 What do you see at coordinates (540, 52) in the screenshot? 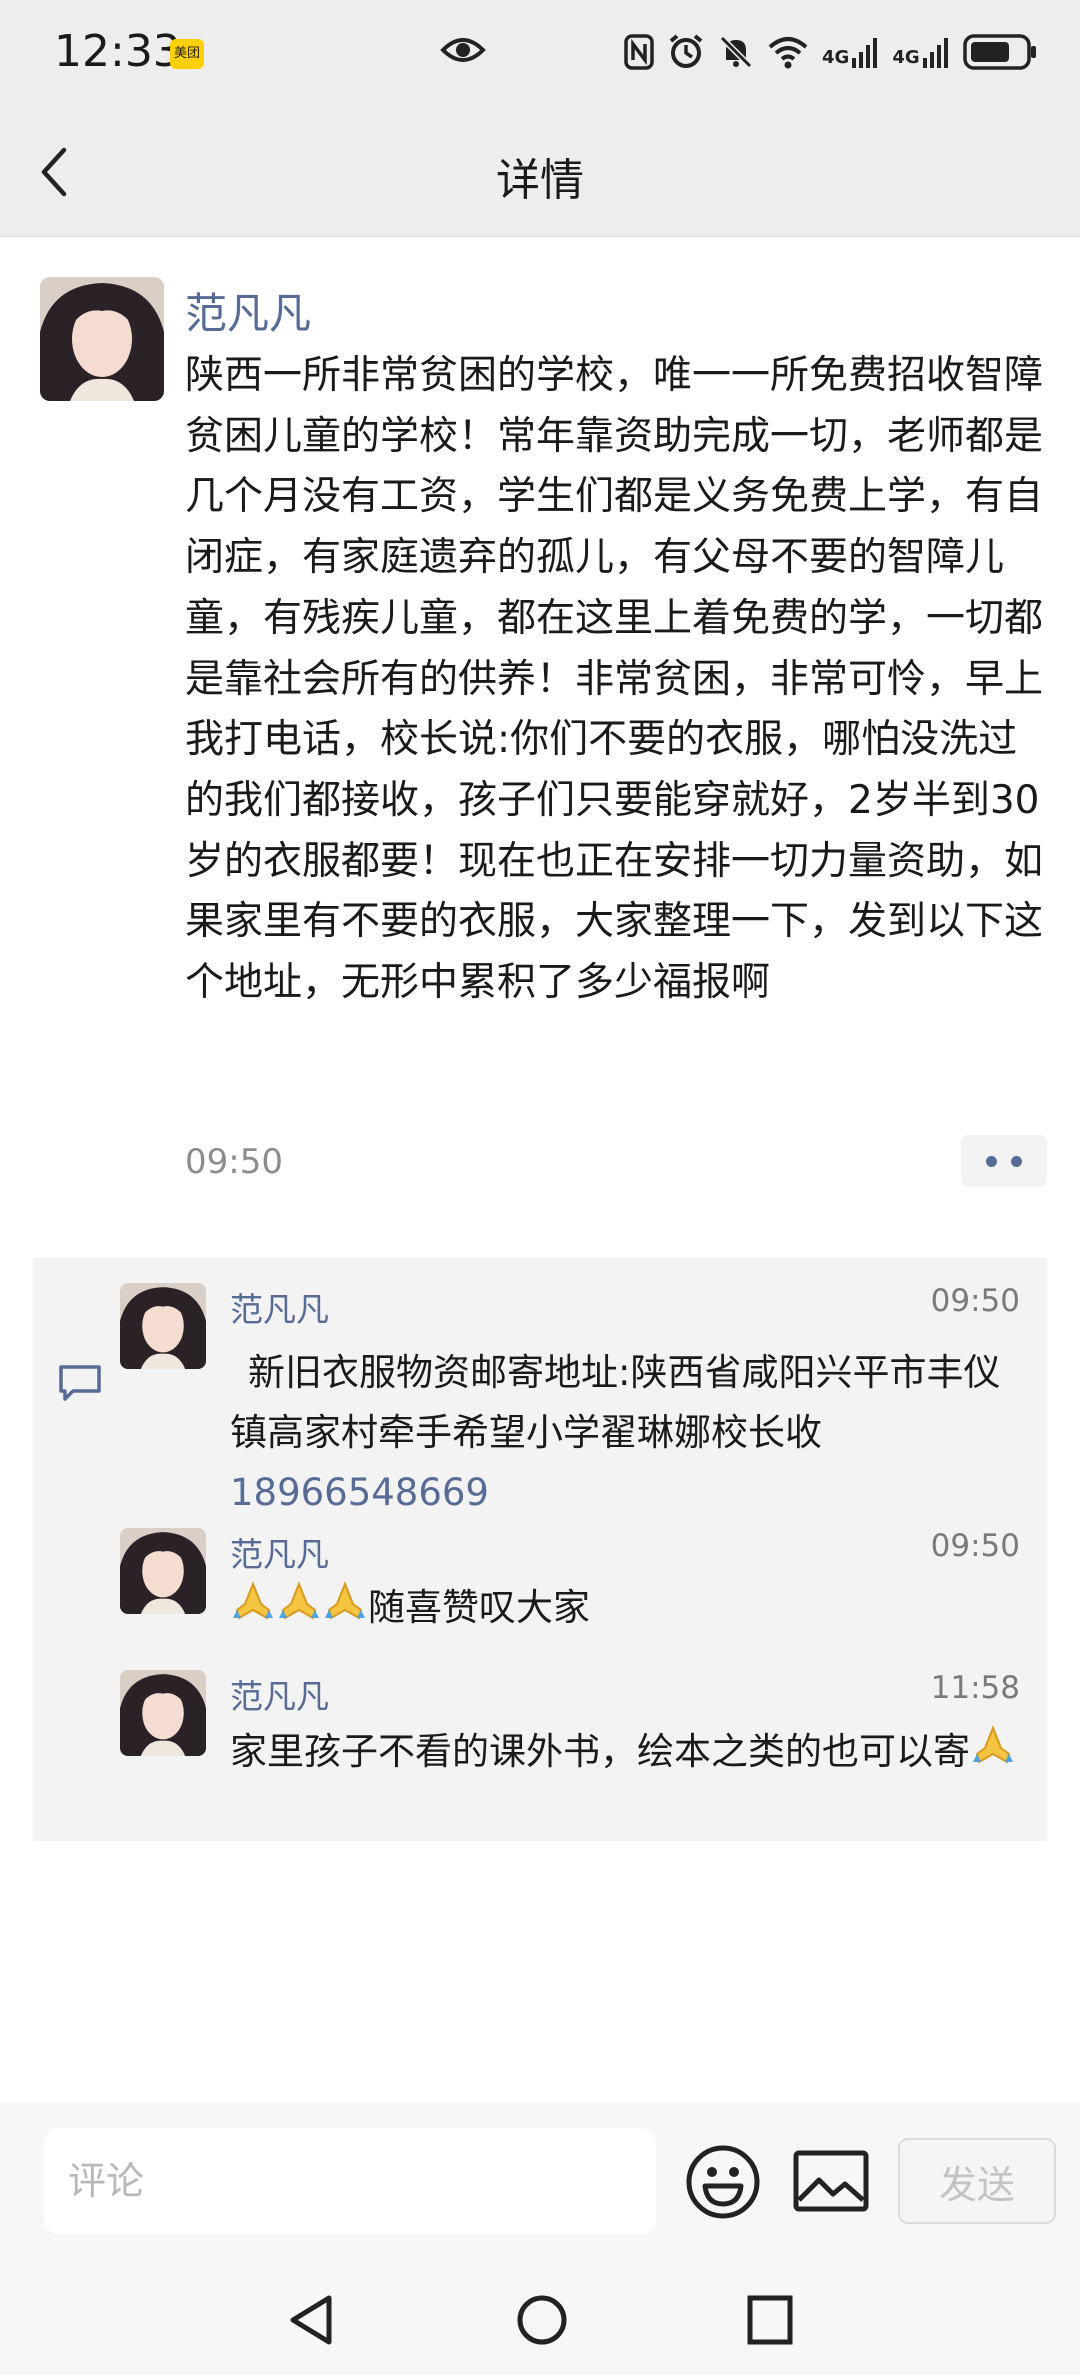
I see `status-bar: 12:33 美团 4G 4G` at bounding box center [540, 52].